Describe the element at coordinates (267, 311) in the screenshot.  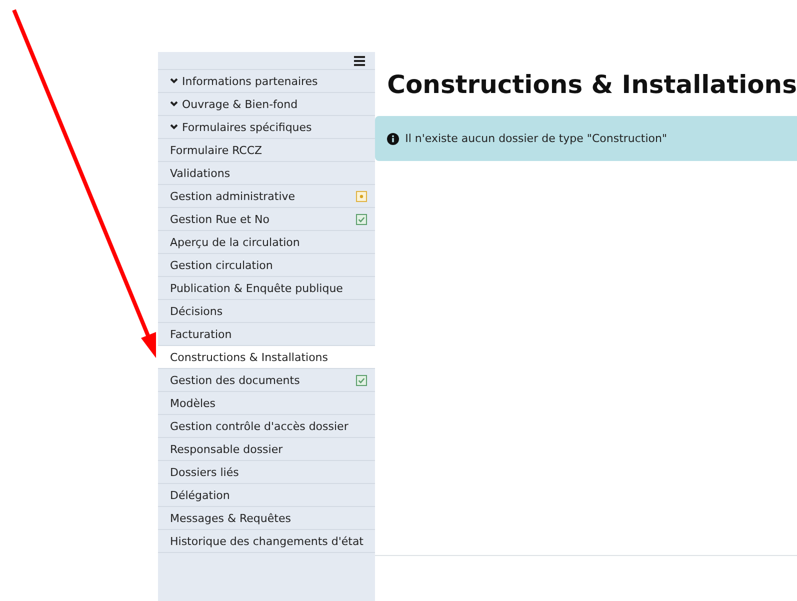
I see `sidebar-item: Décisions` at that location.